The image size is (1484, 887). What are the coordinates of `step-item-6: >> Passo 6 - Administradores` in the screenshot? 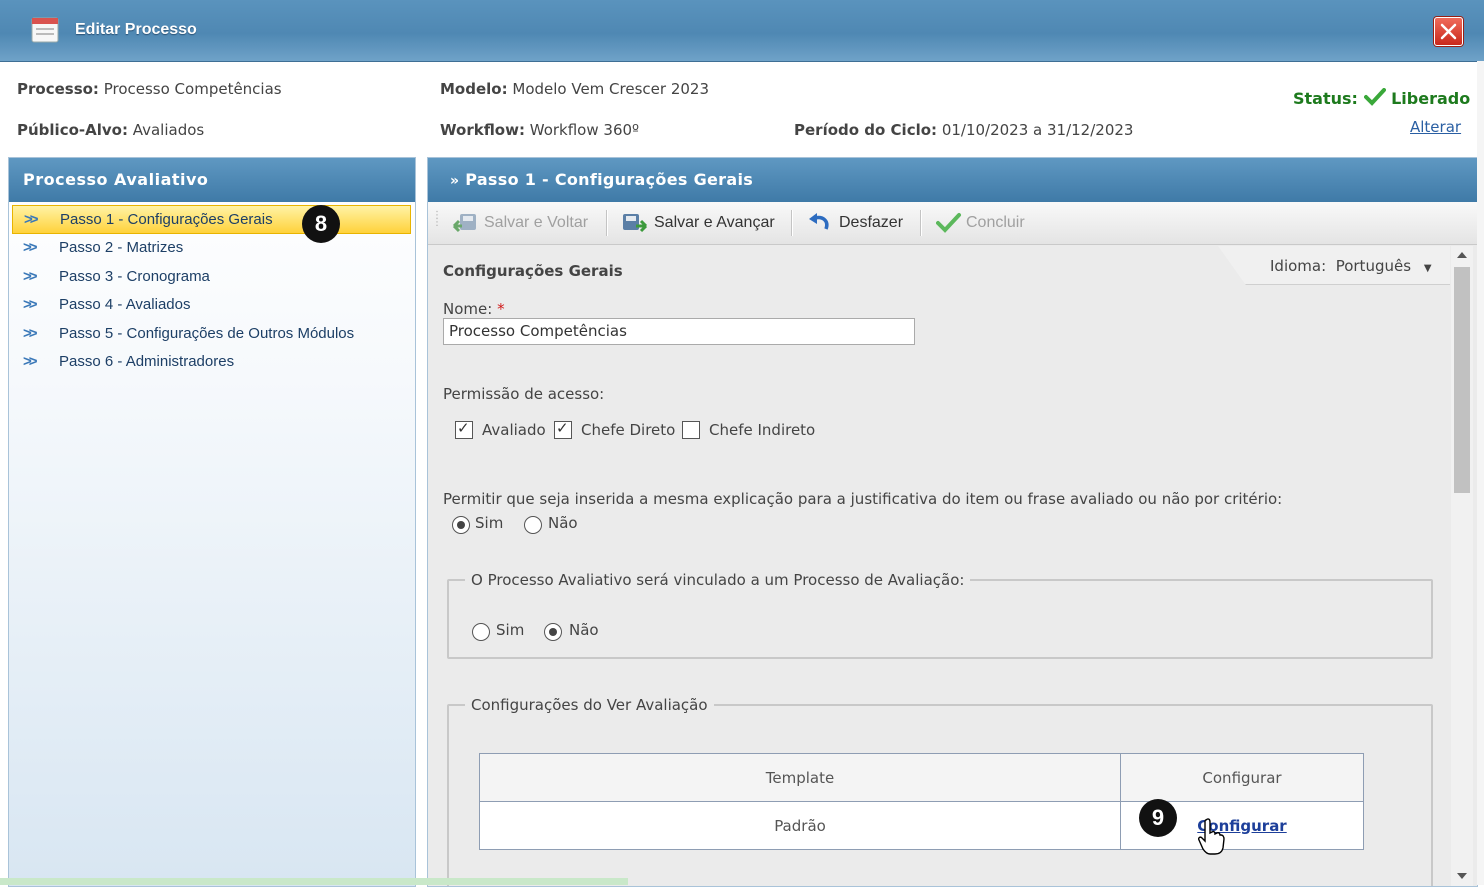 It's located at (211, 362).